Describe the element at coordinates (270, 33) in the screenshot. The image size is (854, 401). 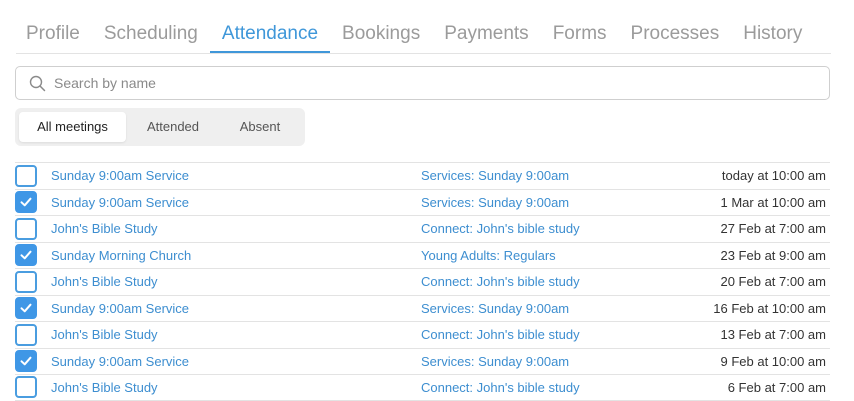
I see `tab-attendance: Attendance` at that location.